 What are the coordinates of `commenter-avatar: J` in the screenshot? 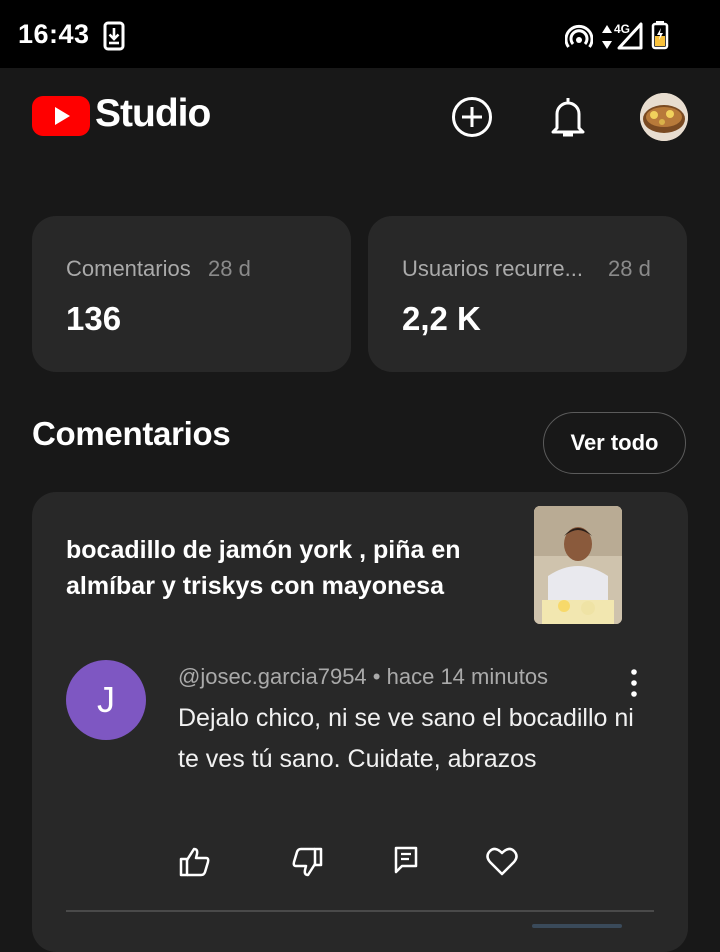 It's located at (106, 700).